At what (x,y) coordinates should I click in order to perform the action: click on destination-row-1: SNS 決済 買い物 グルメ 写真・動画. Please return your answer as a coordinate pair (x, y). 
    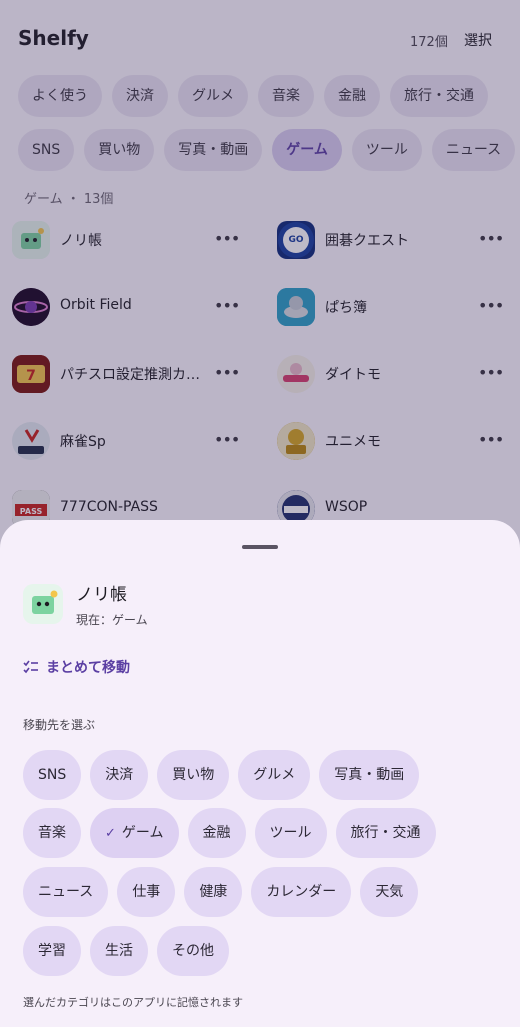
    Looking at the image, I should click on (225, 775).